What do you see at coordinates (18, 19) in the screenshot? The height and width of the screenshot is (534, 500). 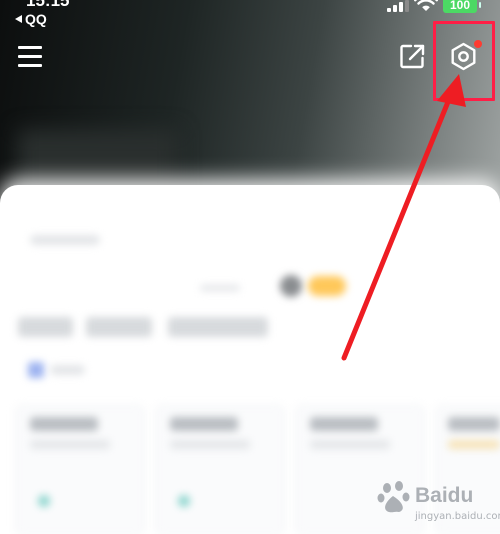 I see `back-triangle-icon` at bounding box center [18, 19].